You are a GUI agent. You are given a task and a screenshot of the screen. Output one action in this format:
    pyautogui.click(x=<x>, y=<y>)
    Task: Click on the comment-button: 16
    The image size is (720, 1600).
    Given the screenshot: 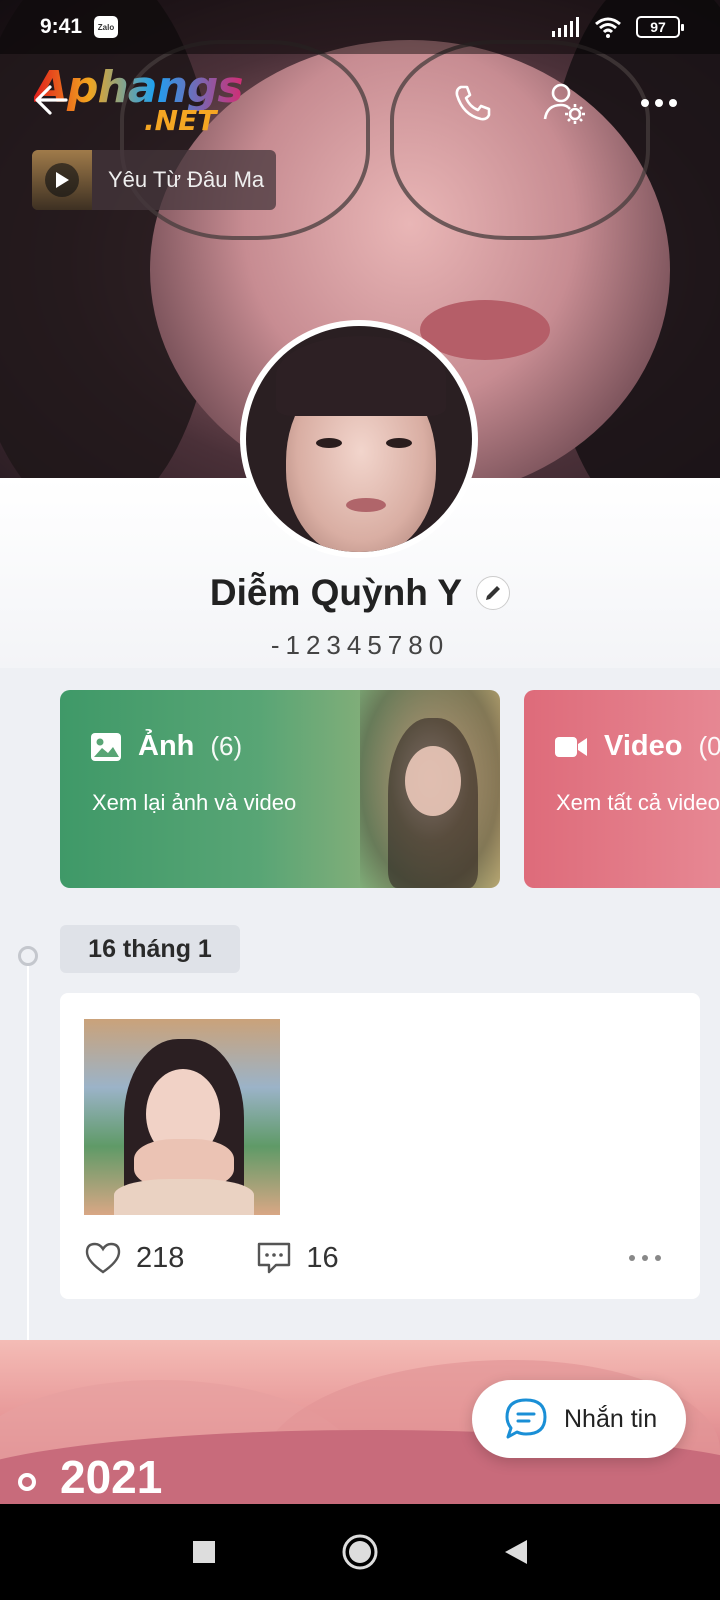 What is the action you would take?
    pyautogui.click(x=297, y=1258)
    